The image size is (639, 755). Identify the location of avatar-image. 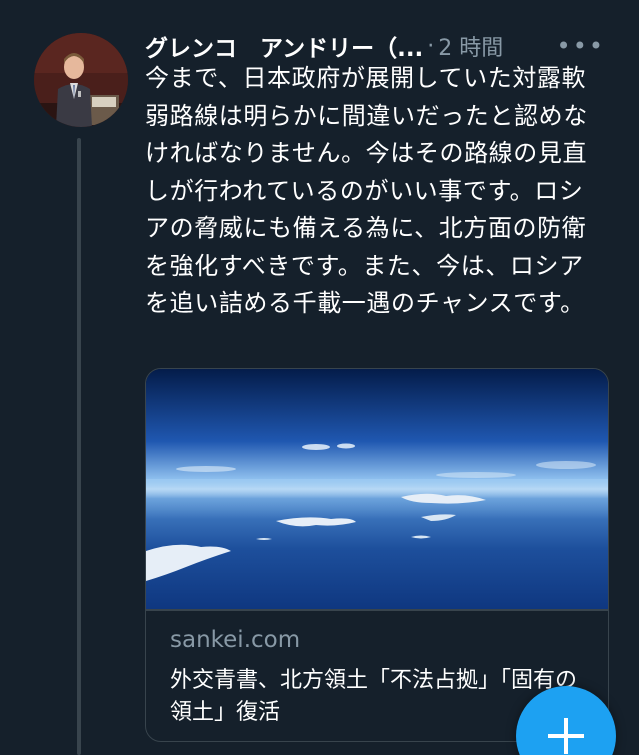
(81, 80).